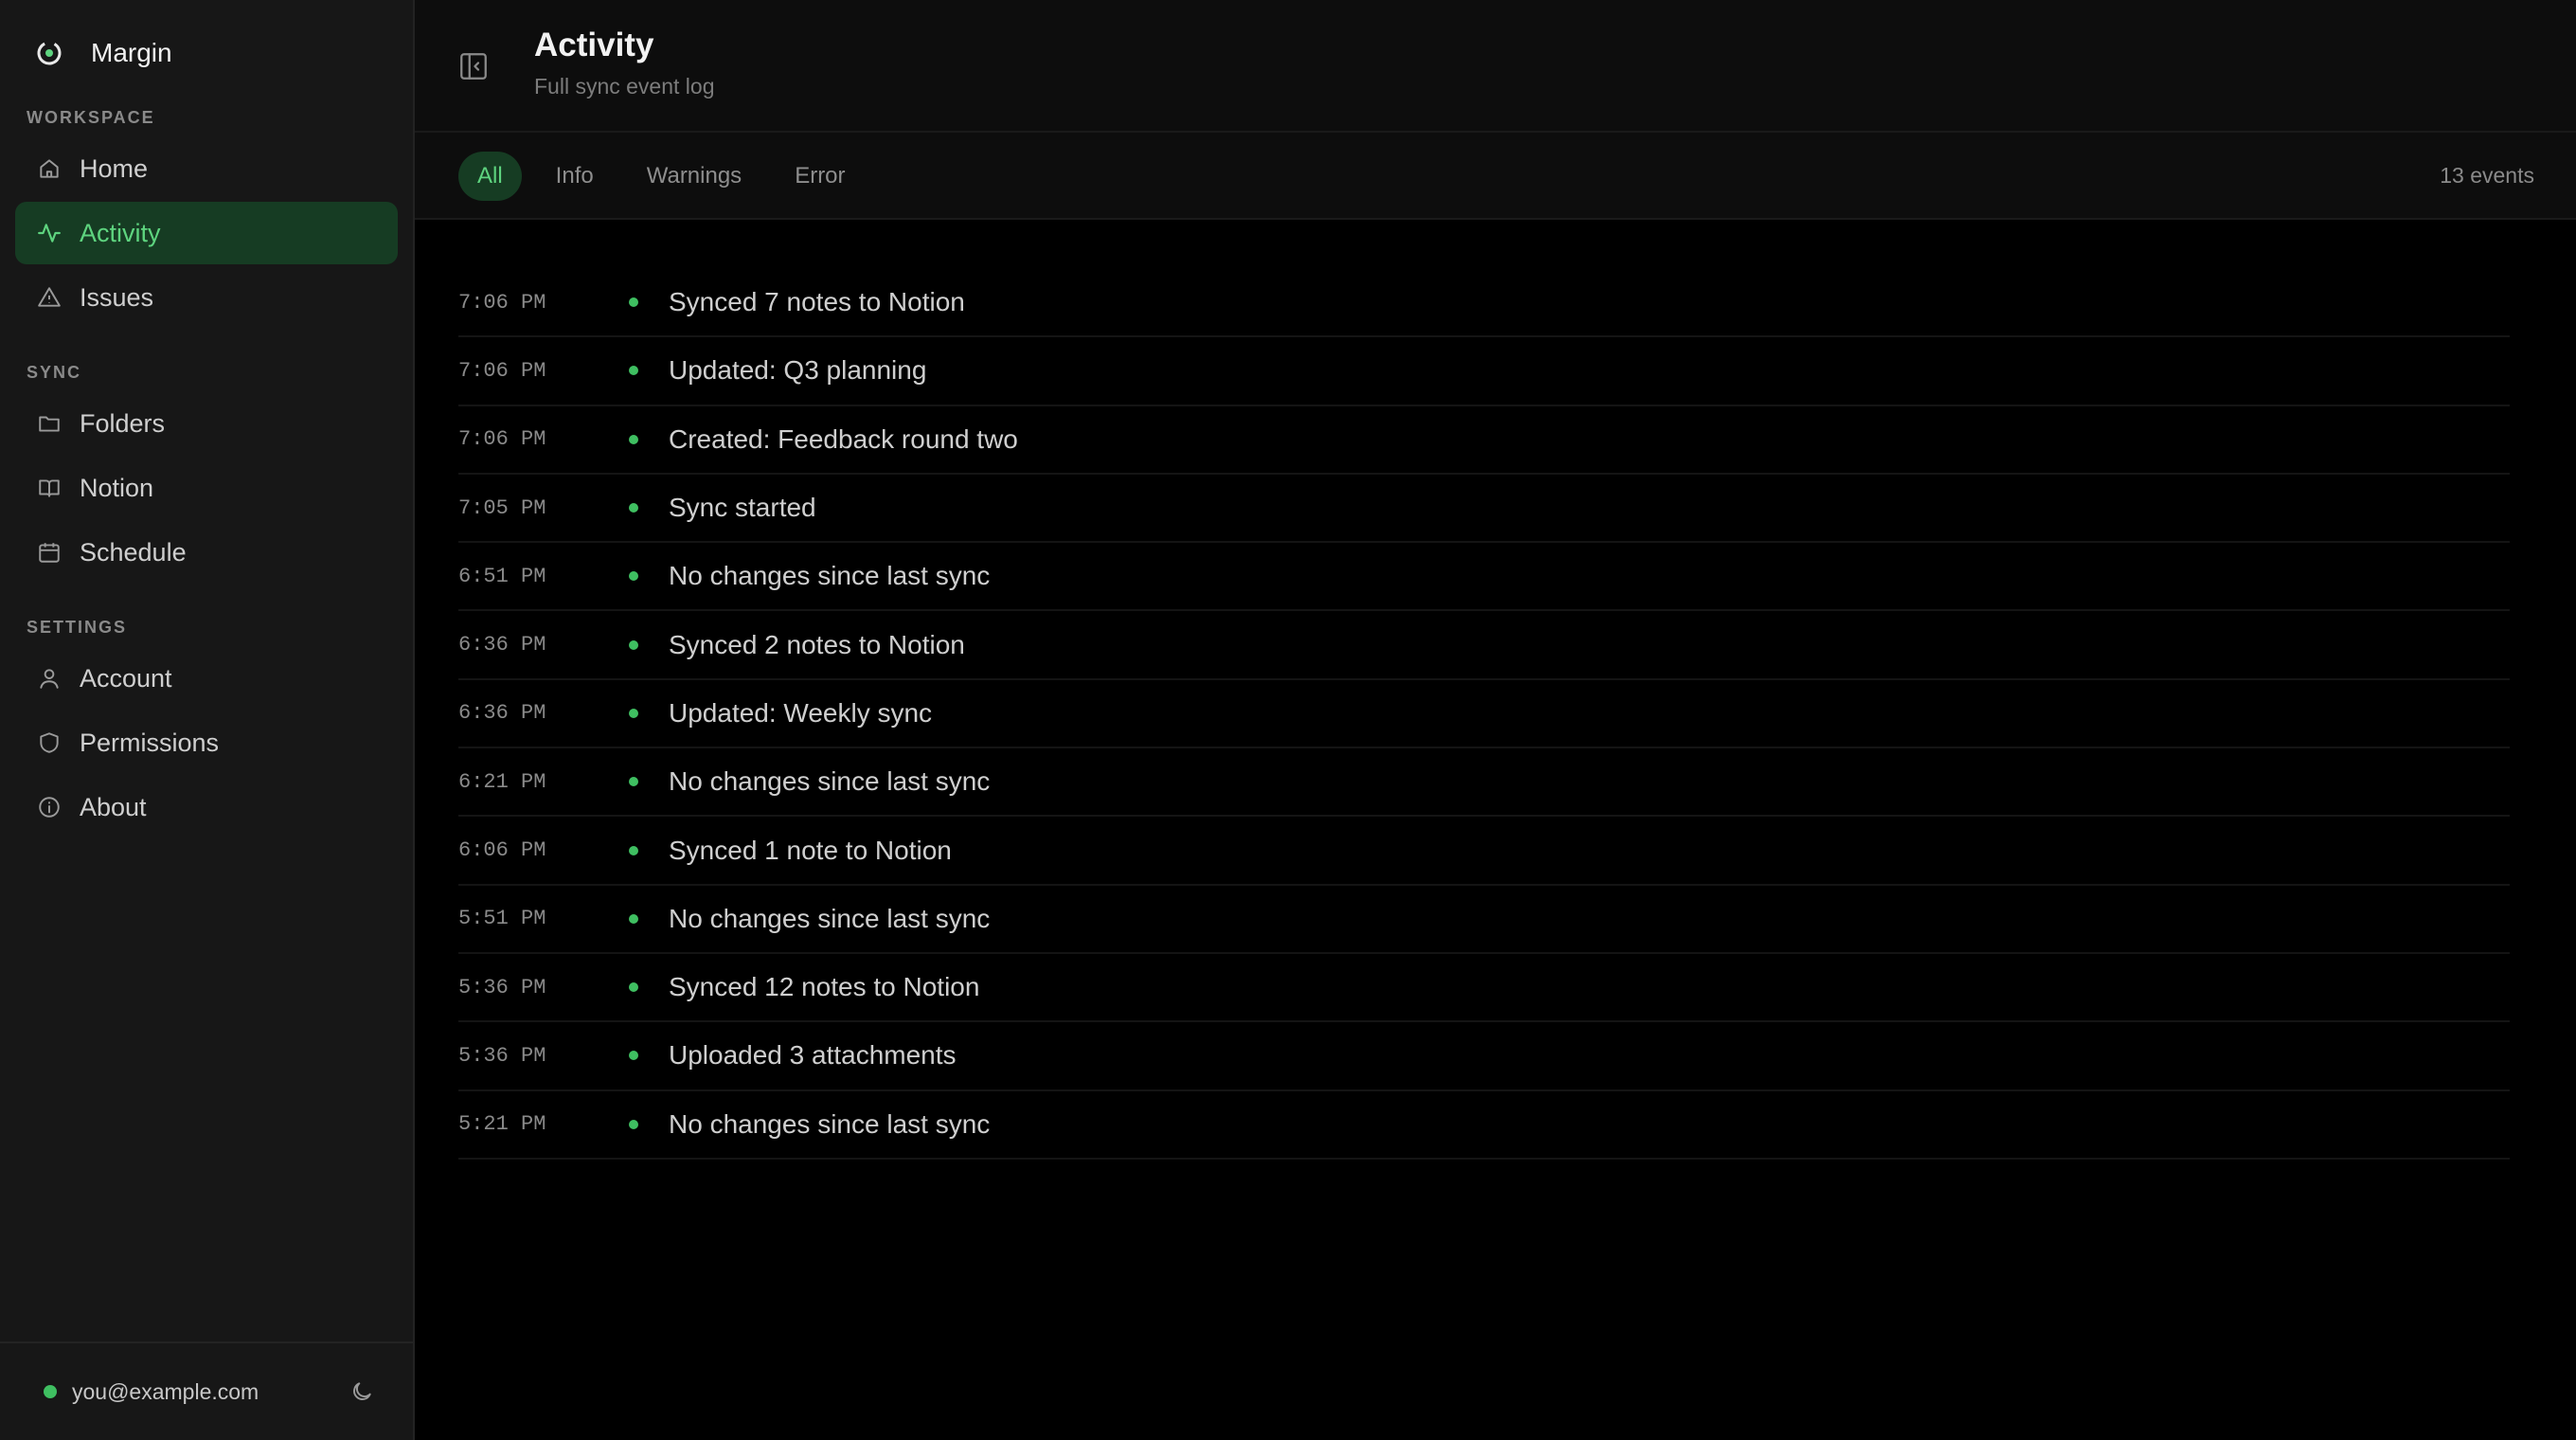 The width and height of the screenshot is (2576, 1440). I want to click on sidebar-item-label: About, so click(113, 806).